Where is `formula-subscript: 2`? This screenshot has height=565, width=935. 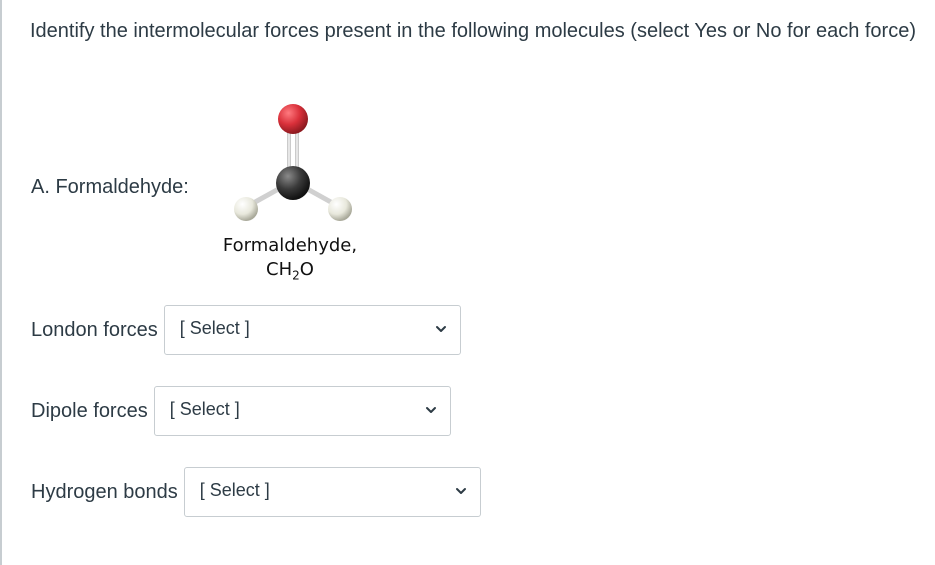
formula-subscript: 2 is located at coordinates (296, 275).